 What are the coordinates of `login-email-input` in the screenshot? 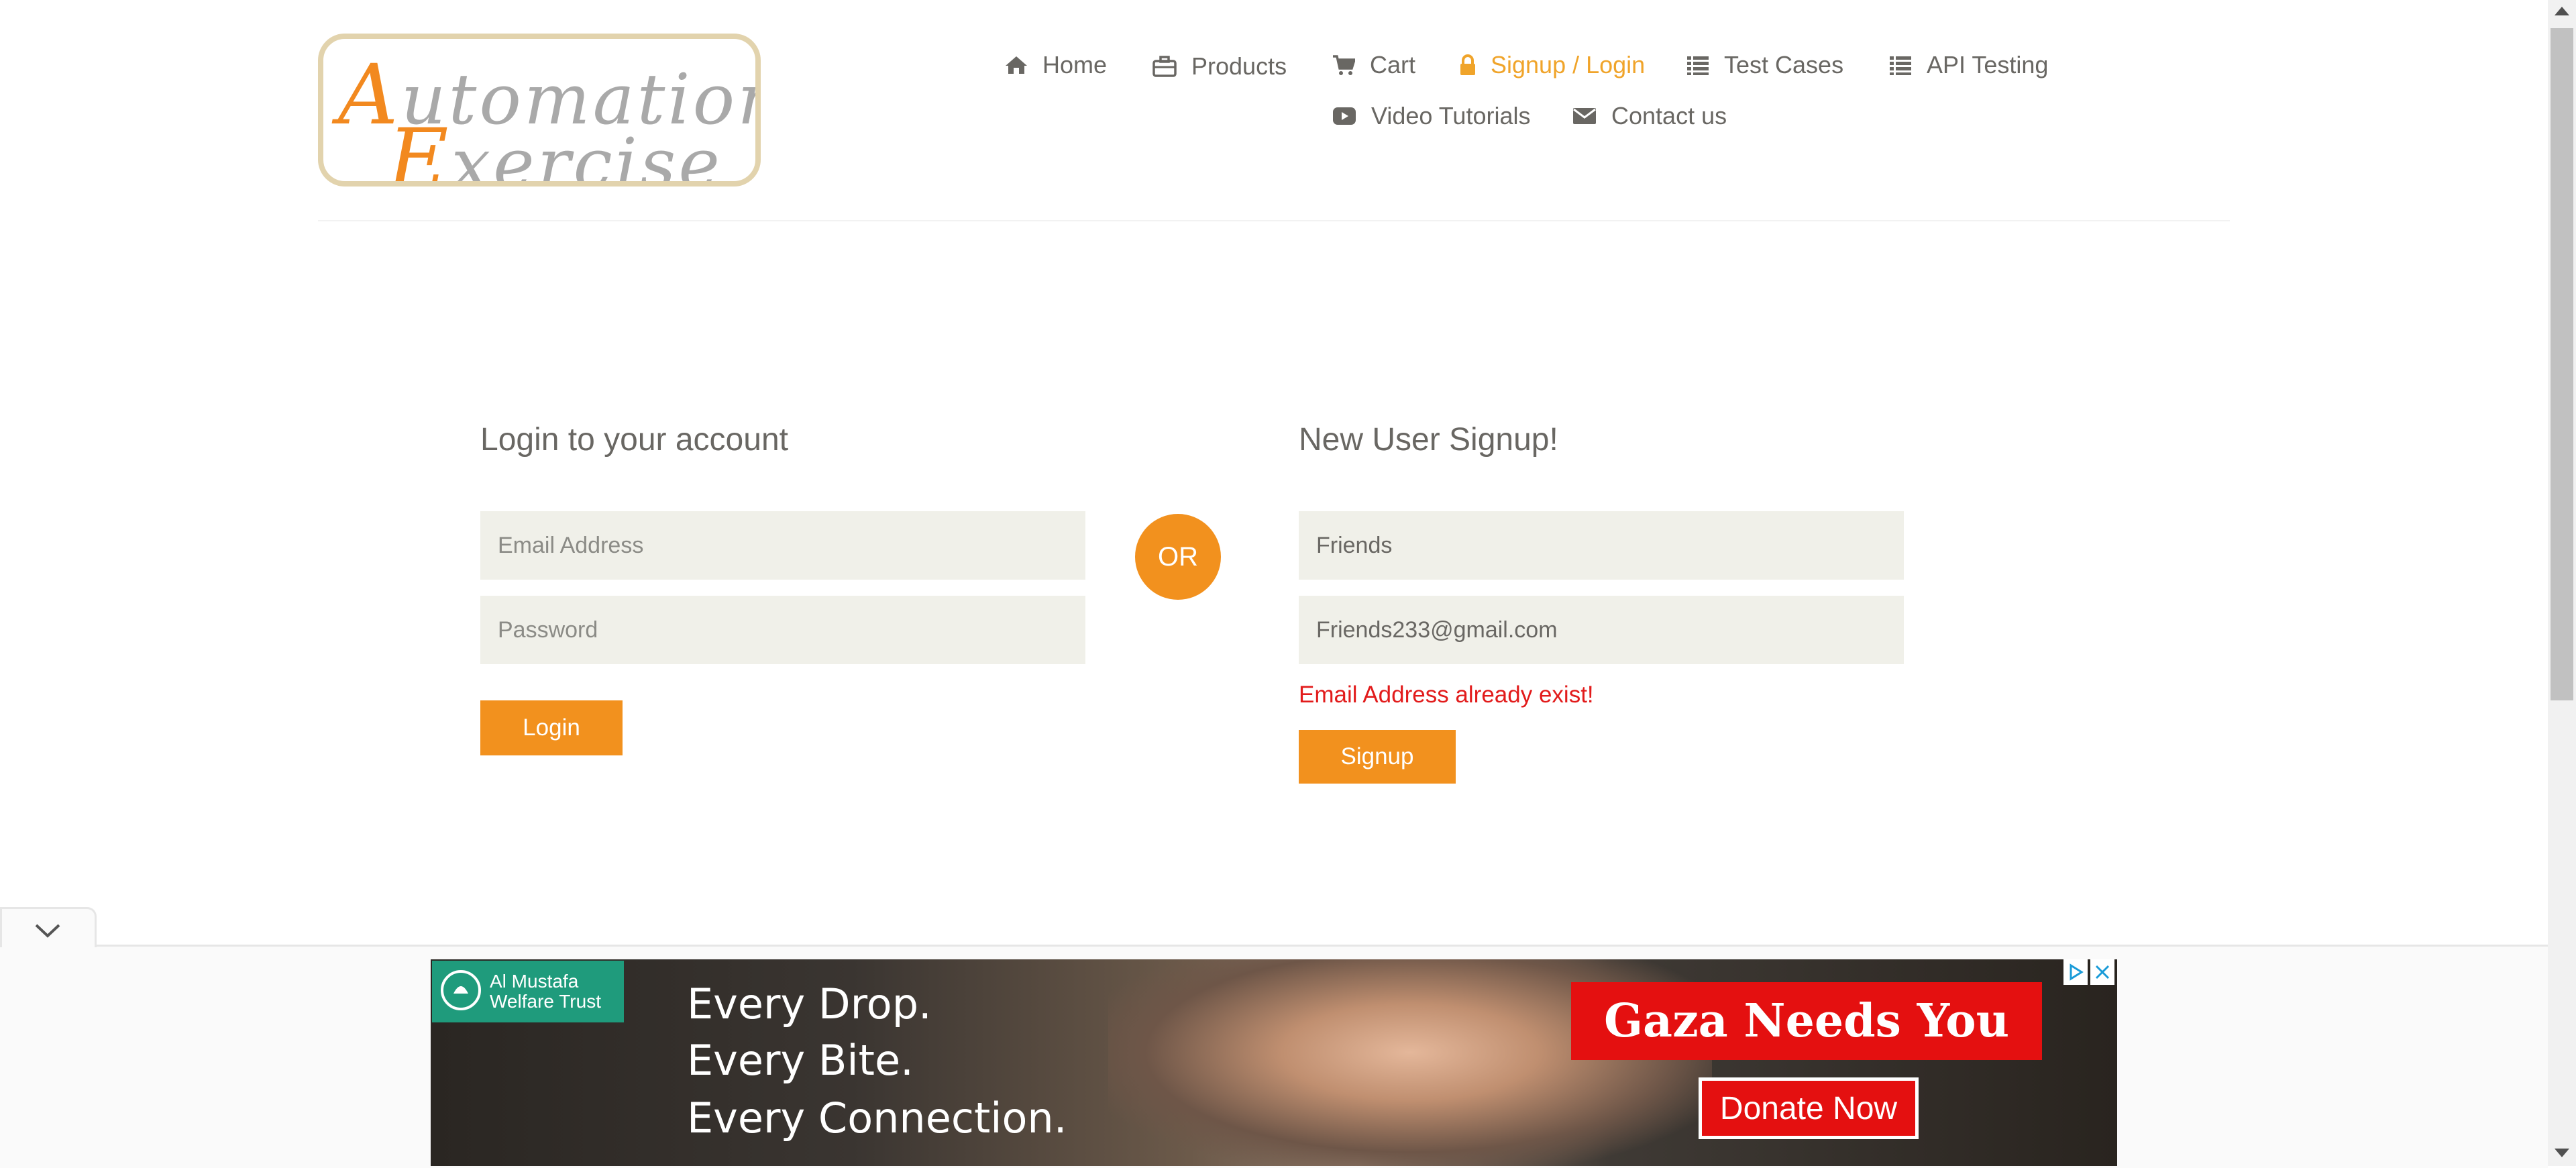 It's located at (782, 545).